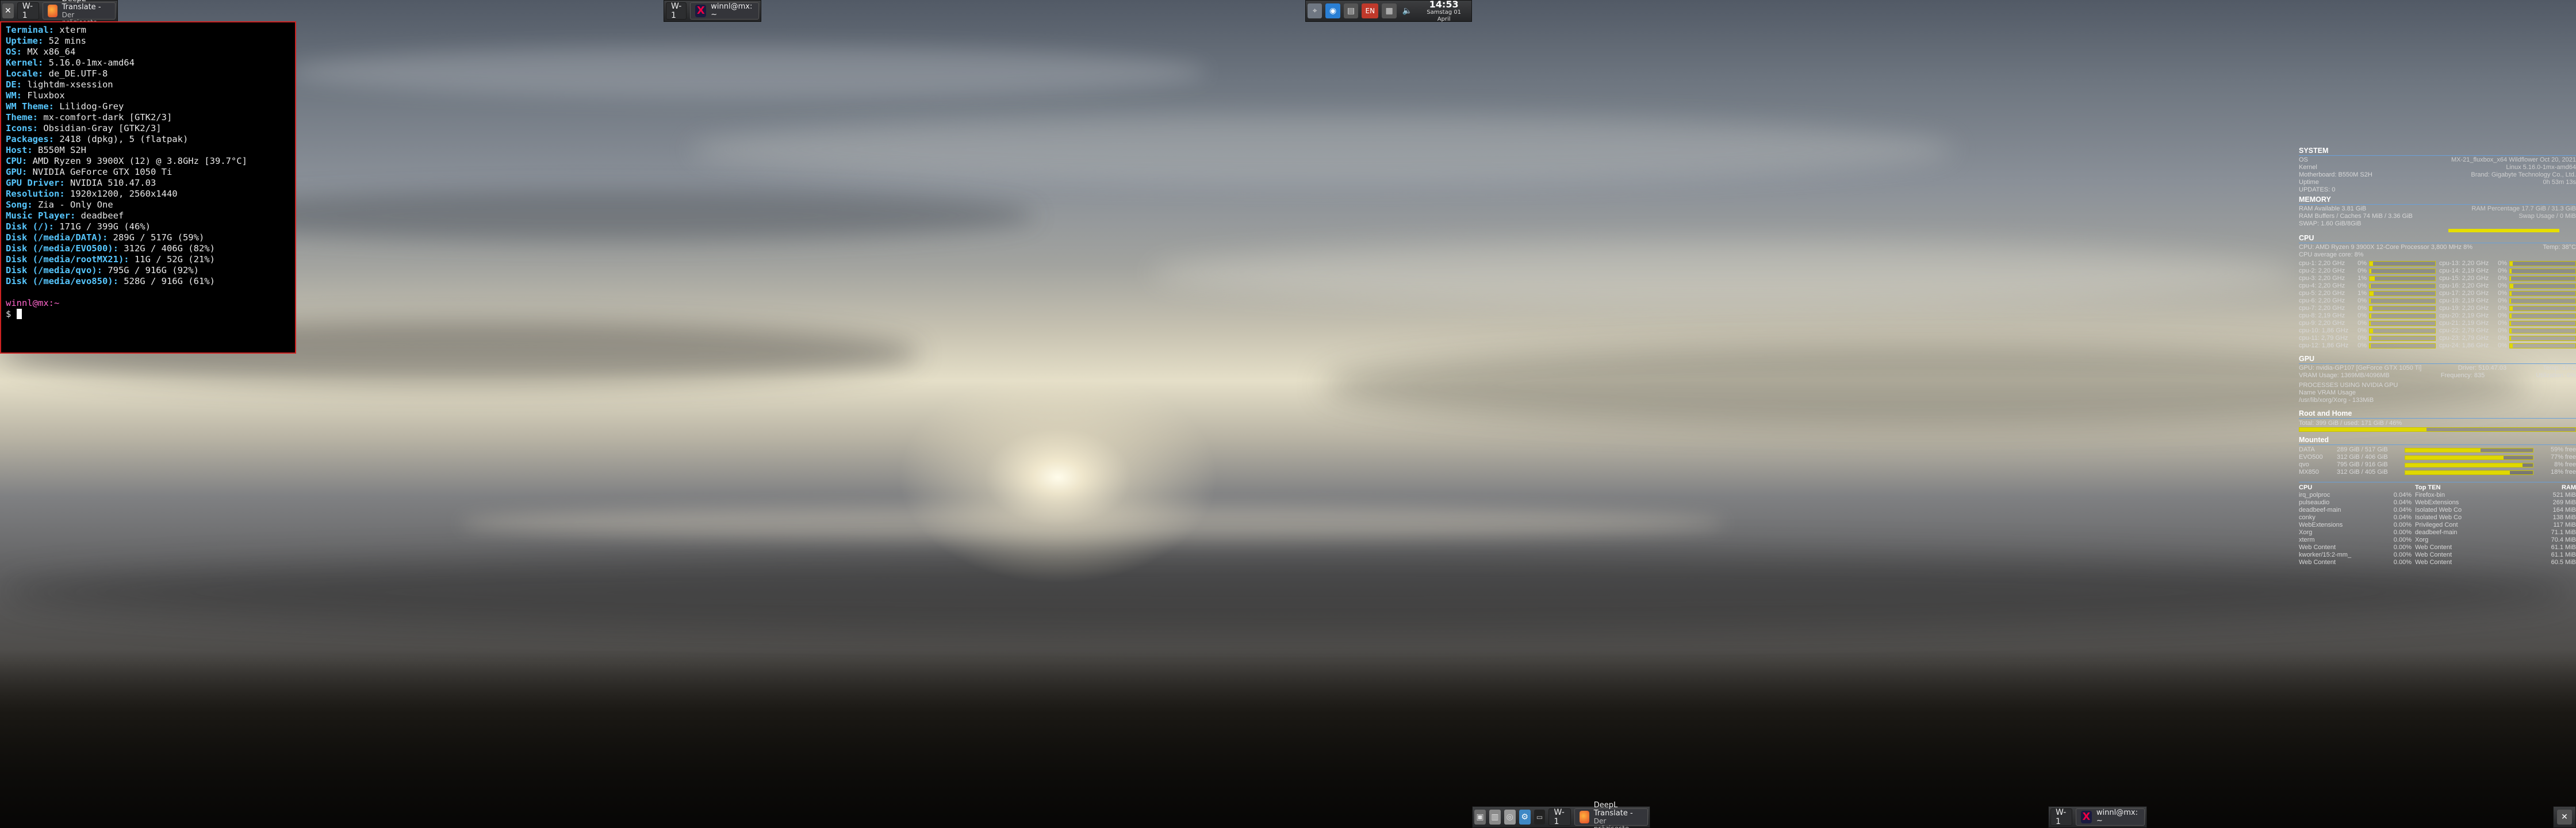 The height and width of the screenshot is (828, 2576). I want to click on disk-name: qvo, so click(2304, 464).